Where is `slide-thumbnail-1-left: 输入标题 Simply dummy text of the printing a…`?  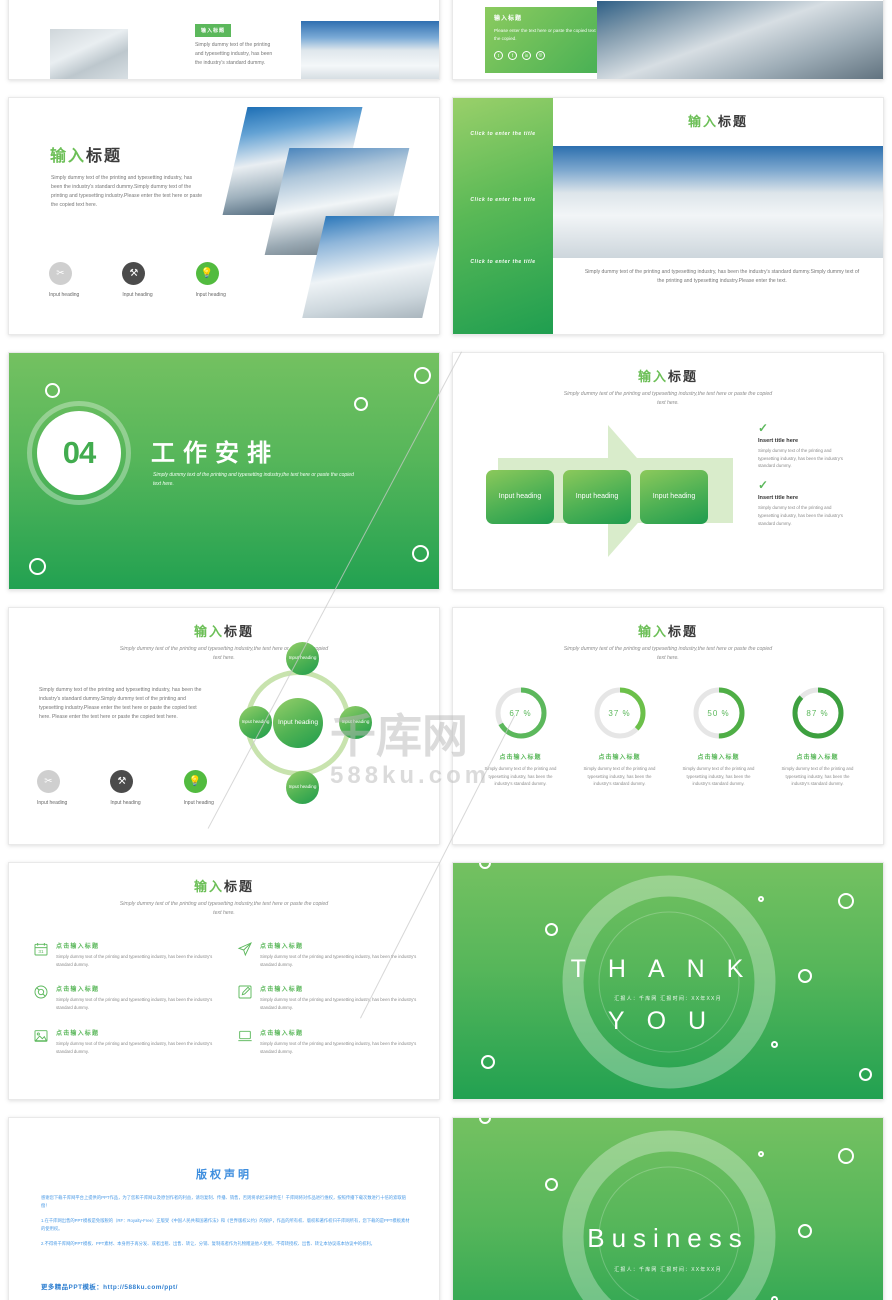
slide-thumbnail-1-left: 输入标题 Simply dummy text of the printing a… is located at coordinates (224, 216).